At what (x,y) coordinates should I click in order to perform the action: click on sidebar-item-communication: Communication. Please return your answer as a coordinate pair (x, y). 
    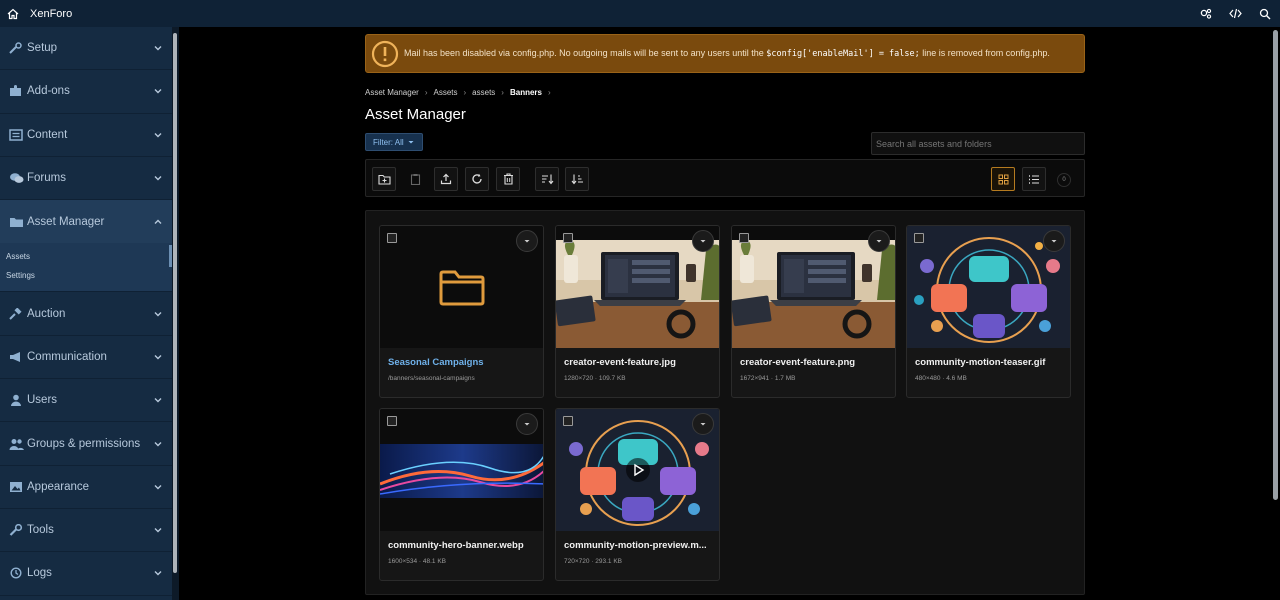
    Looking at the image, I should click on (86, 358).